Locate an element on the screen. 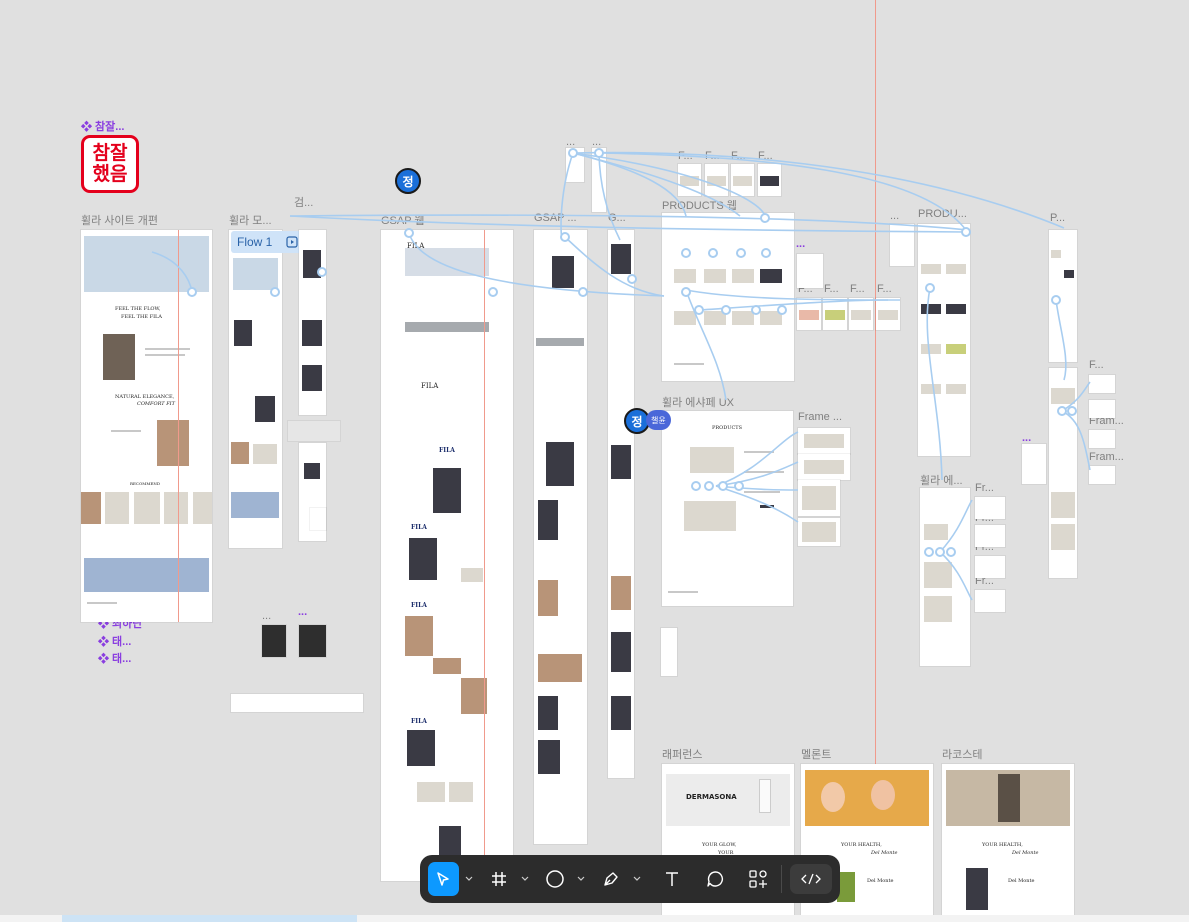 The width and height of the screenshot is (1189, 922). bottom-toolbar is located at coordinates (630, 879).